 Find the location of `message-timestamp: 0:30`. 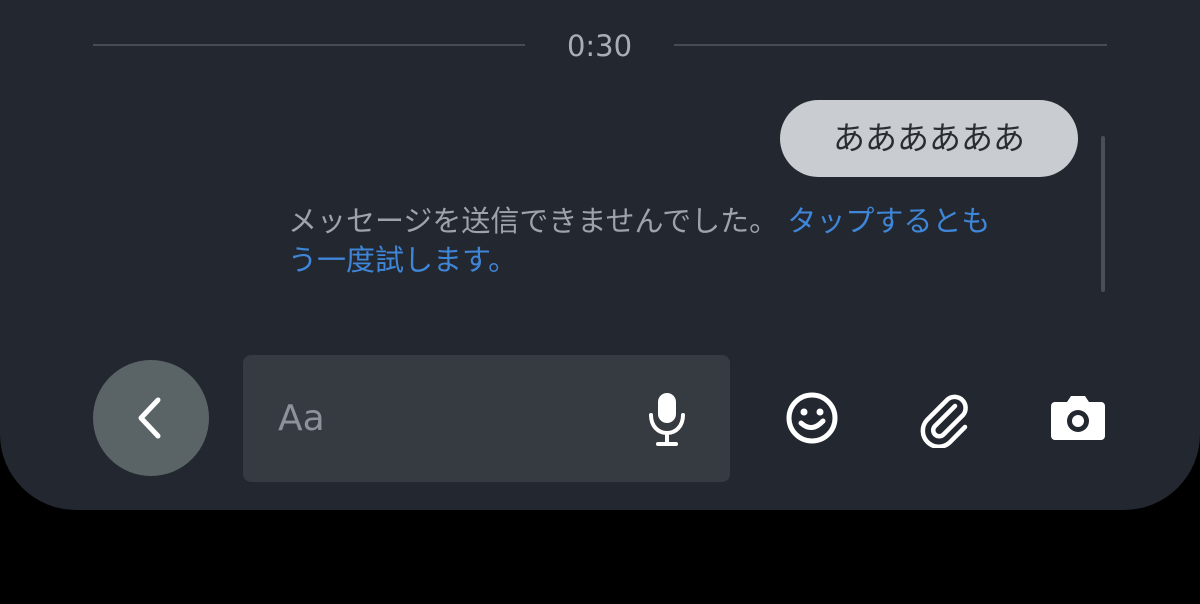

message-timestamp: 0:30 is located at coordinates (599, 46).